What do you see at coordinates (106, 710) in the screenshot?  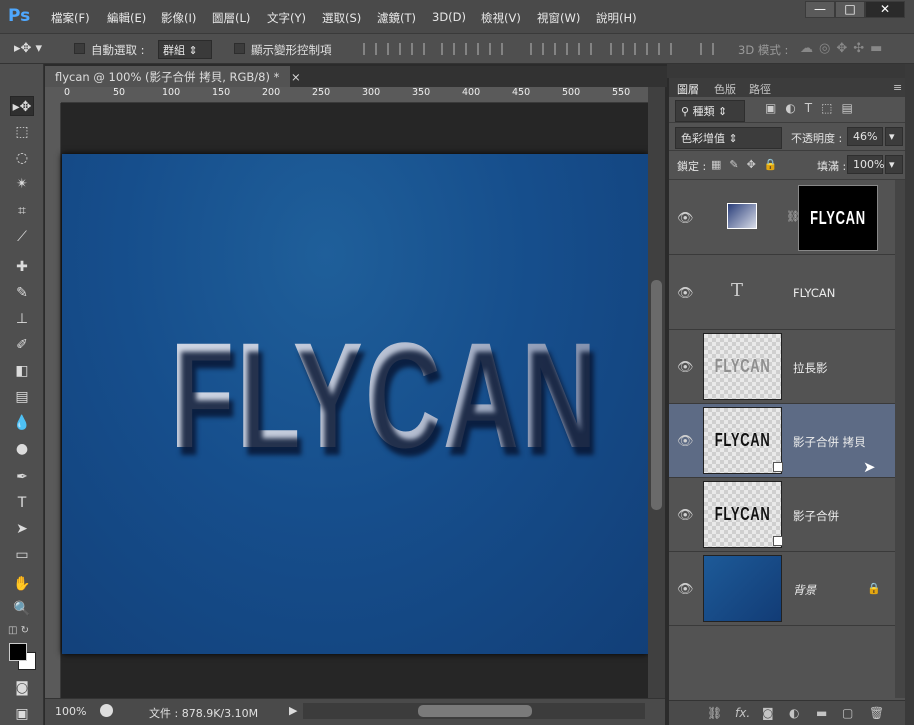 I see `status-info-icon` at bounding box center [106, 710].